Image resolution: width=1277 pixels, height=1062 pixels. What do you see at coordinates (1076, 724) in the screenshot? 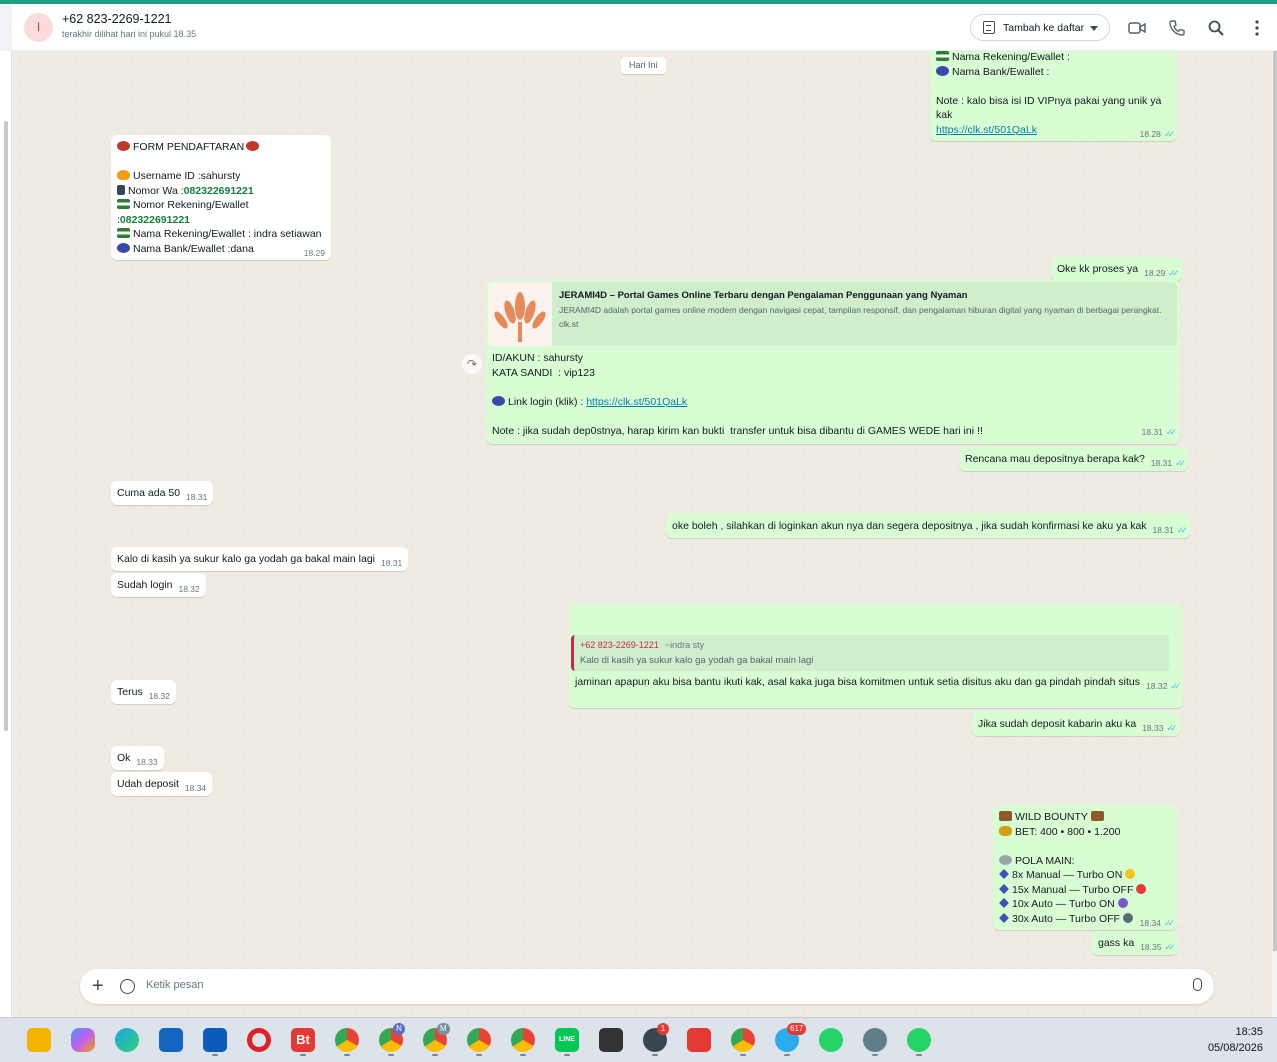
I see `message-outgoing: Jika sudah deposit kabarin aku ka 18.33 ✓✓` at bounding box center [1076, 724].